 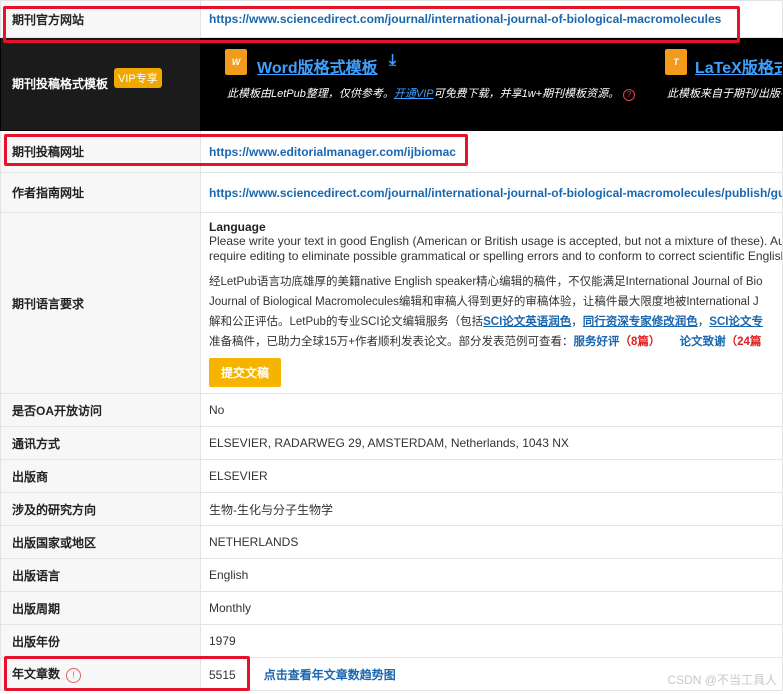 I want to click on acknowledgement-count: （24篇, so click(x=743, y=341).